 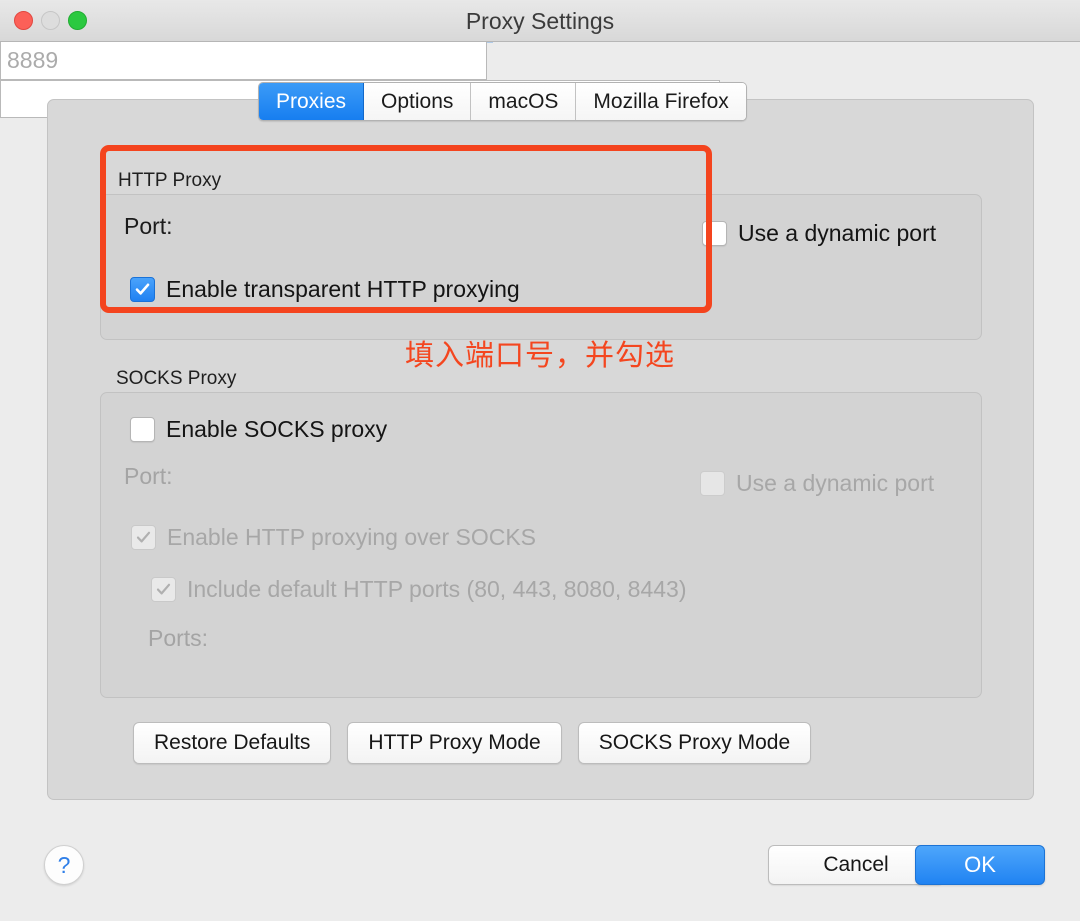 I want to click on socks-port-label: Port:, so click(x=148, y=476).